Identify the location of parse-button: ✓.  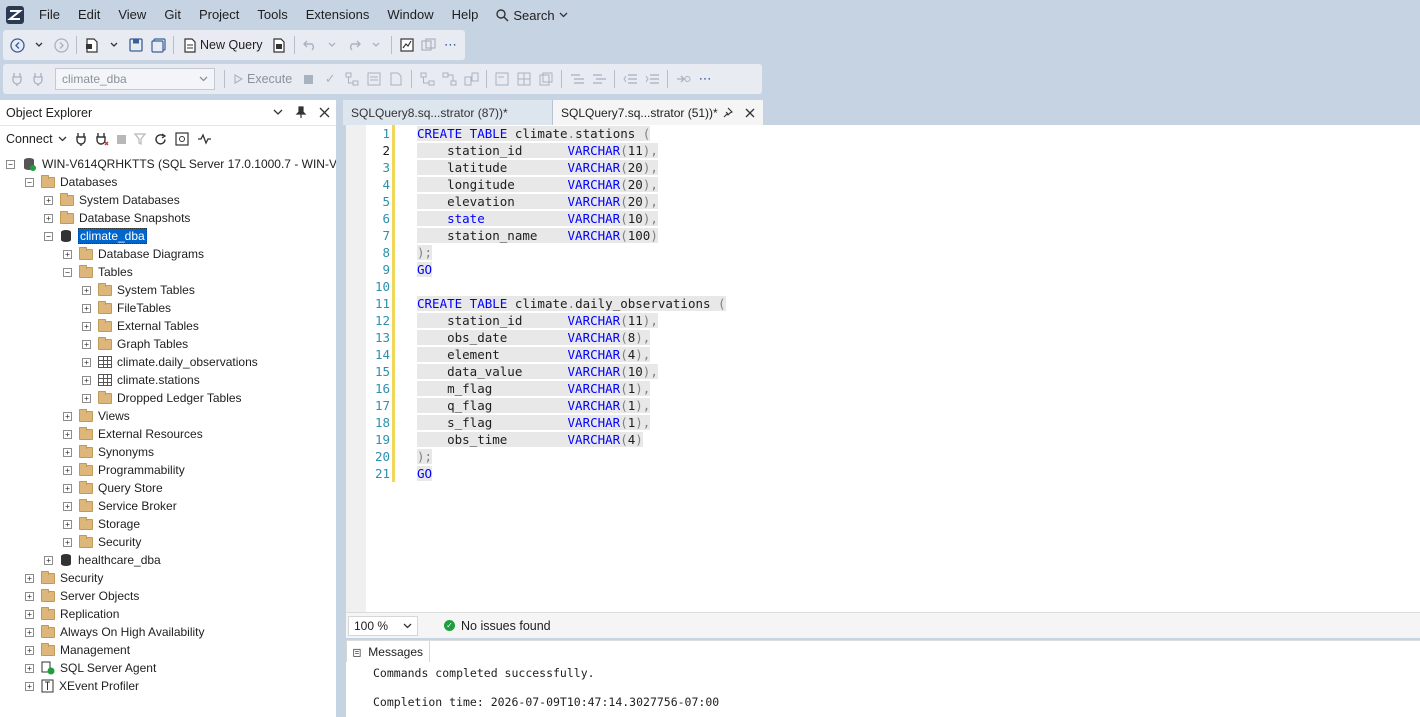
(330, 79).